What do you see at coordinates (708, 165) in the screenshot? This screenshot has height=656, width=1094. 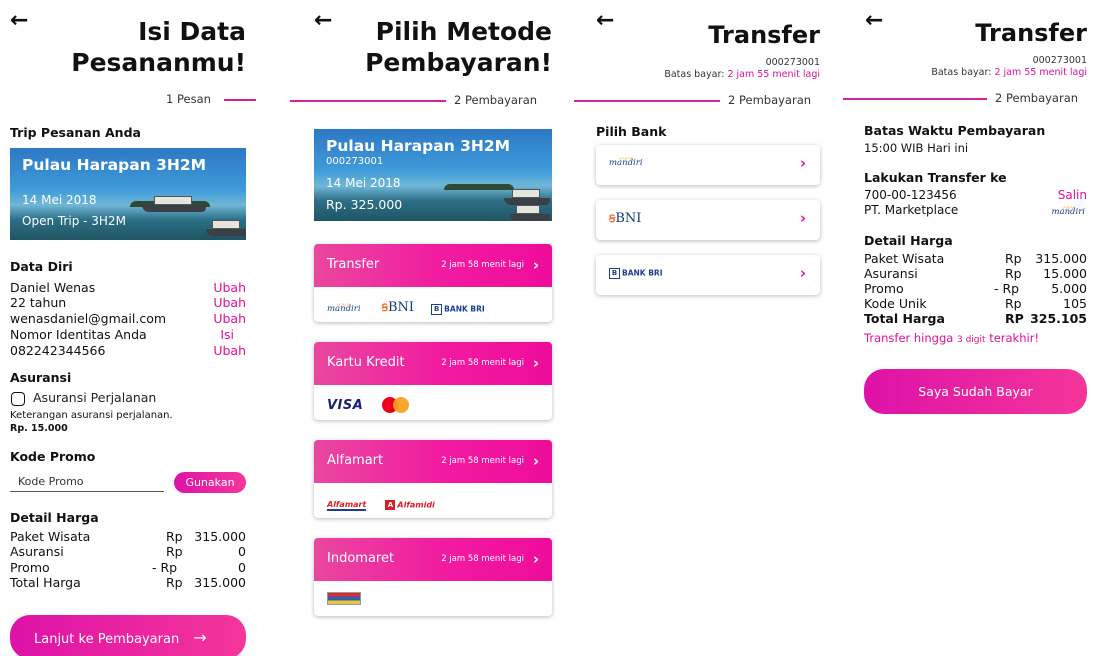 I see `bank-option-mandiri: 〰〰 mandiri ›` at bounding box center [708, 165].